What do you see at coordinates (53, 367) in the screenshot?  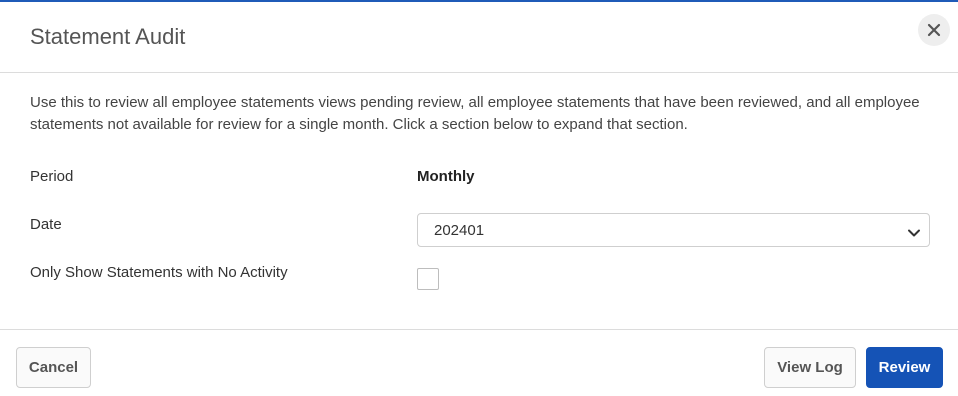 I see `cancel-button: Cancel` at bounding box center [53, 367].